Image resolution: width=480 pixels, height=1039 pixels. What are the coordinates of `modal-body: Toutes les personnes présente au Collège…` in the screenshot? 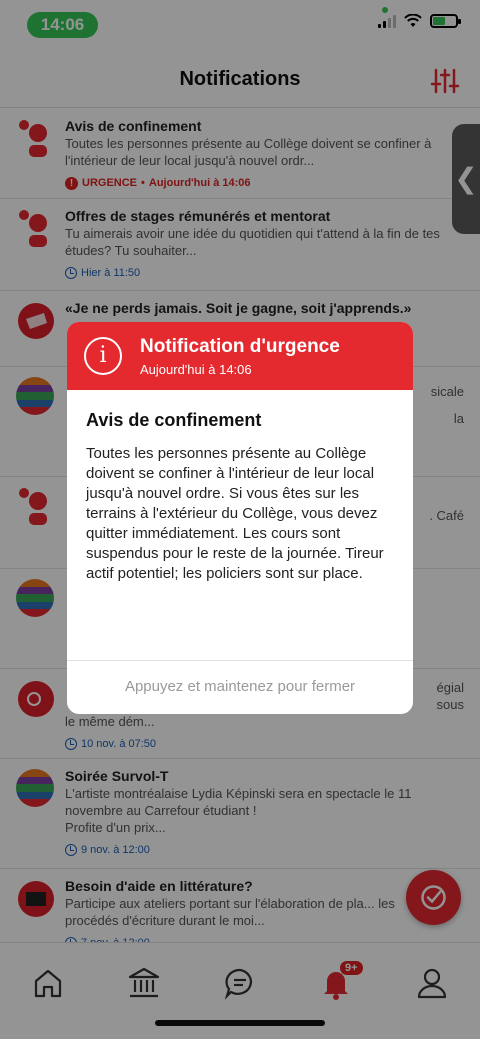 It's located at (235, 513).